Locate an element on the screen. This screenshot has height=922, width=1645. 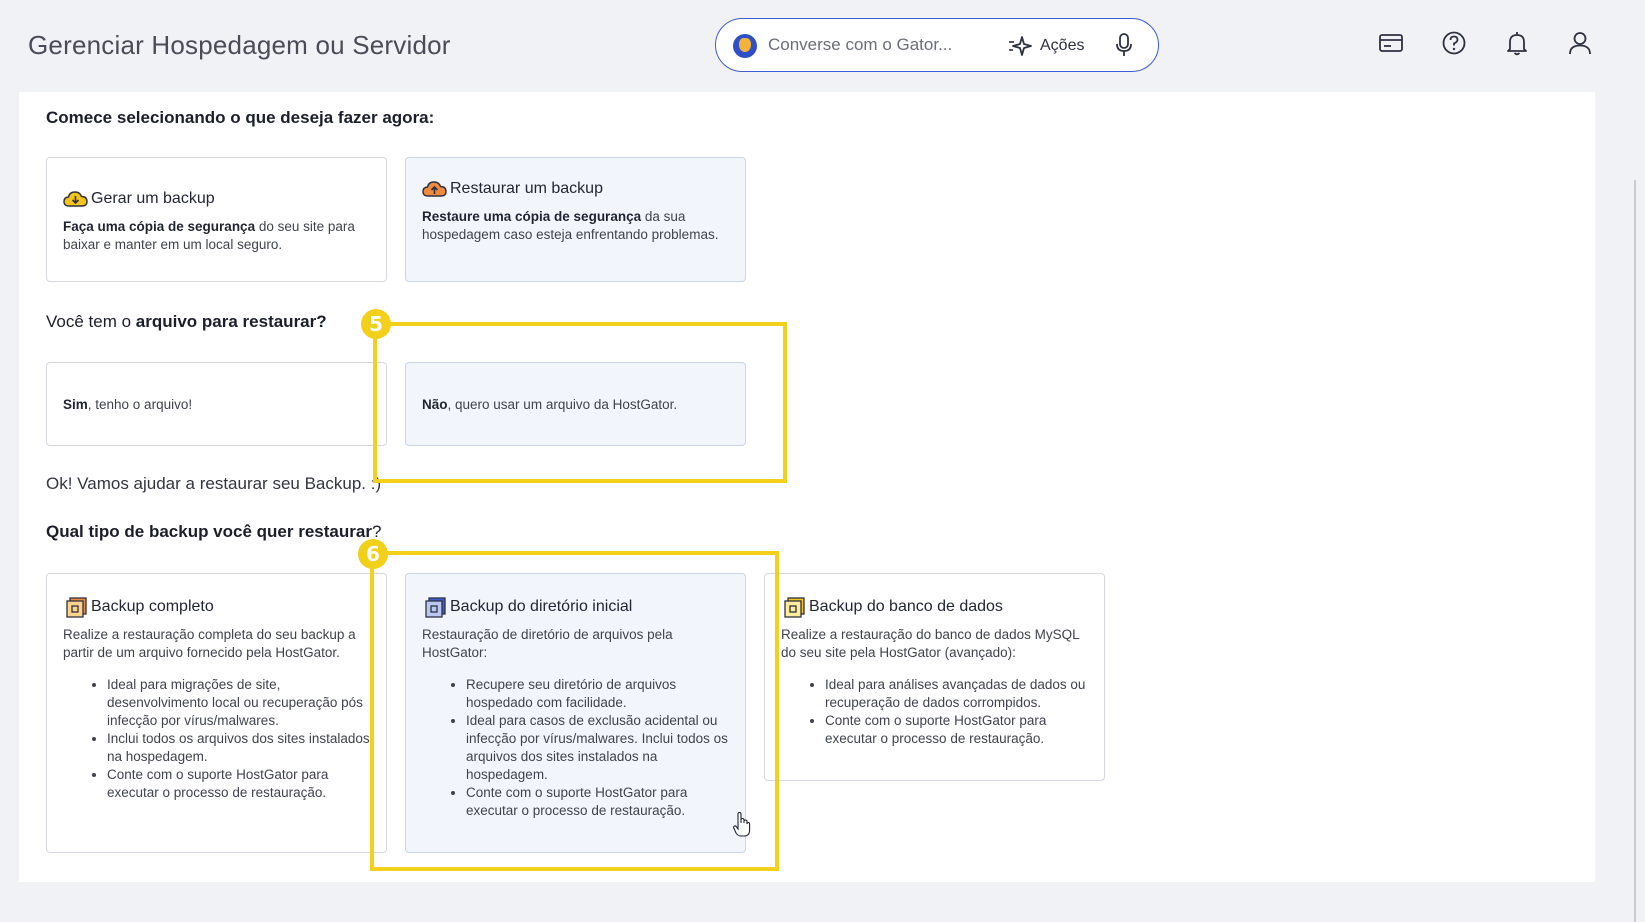
cloud-download-icon is located at coordinates (75, 199).